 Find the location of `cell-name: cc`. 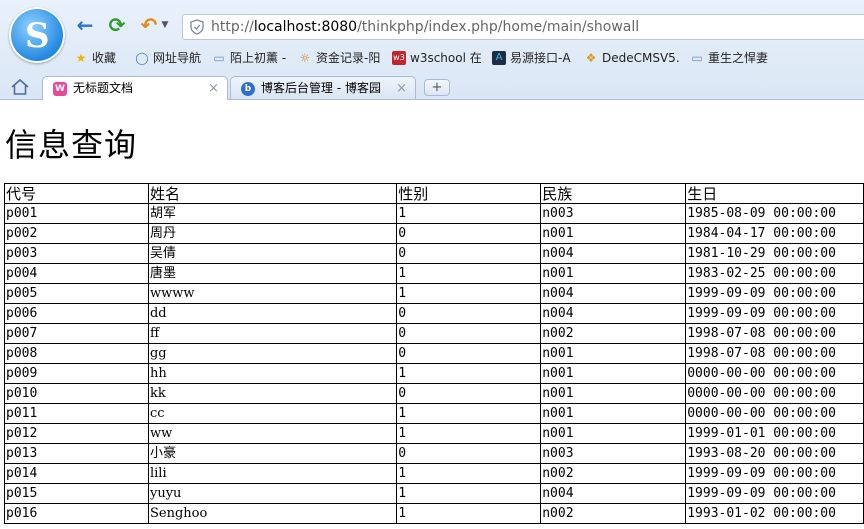

cell-name: cc is located at coordinates (272, 413).